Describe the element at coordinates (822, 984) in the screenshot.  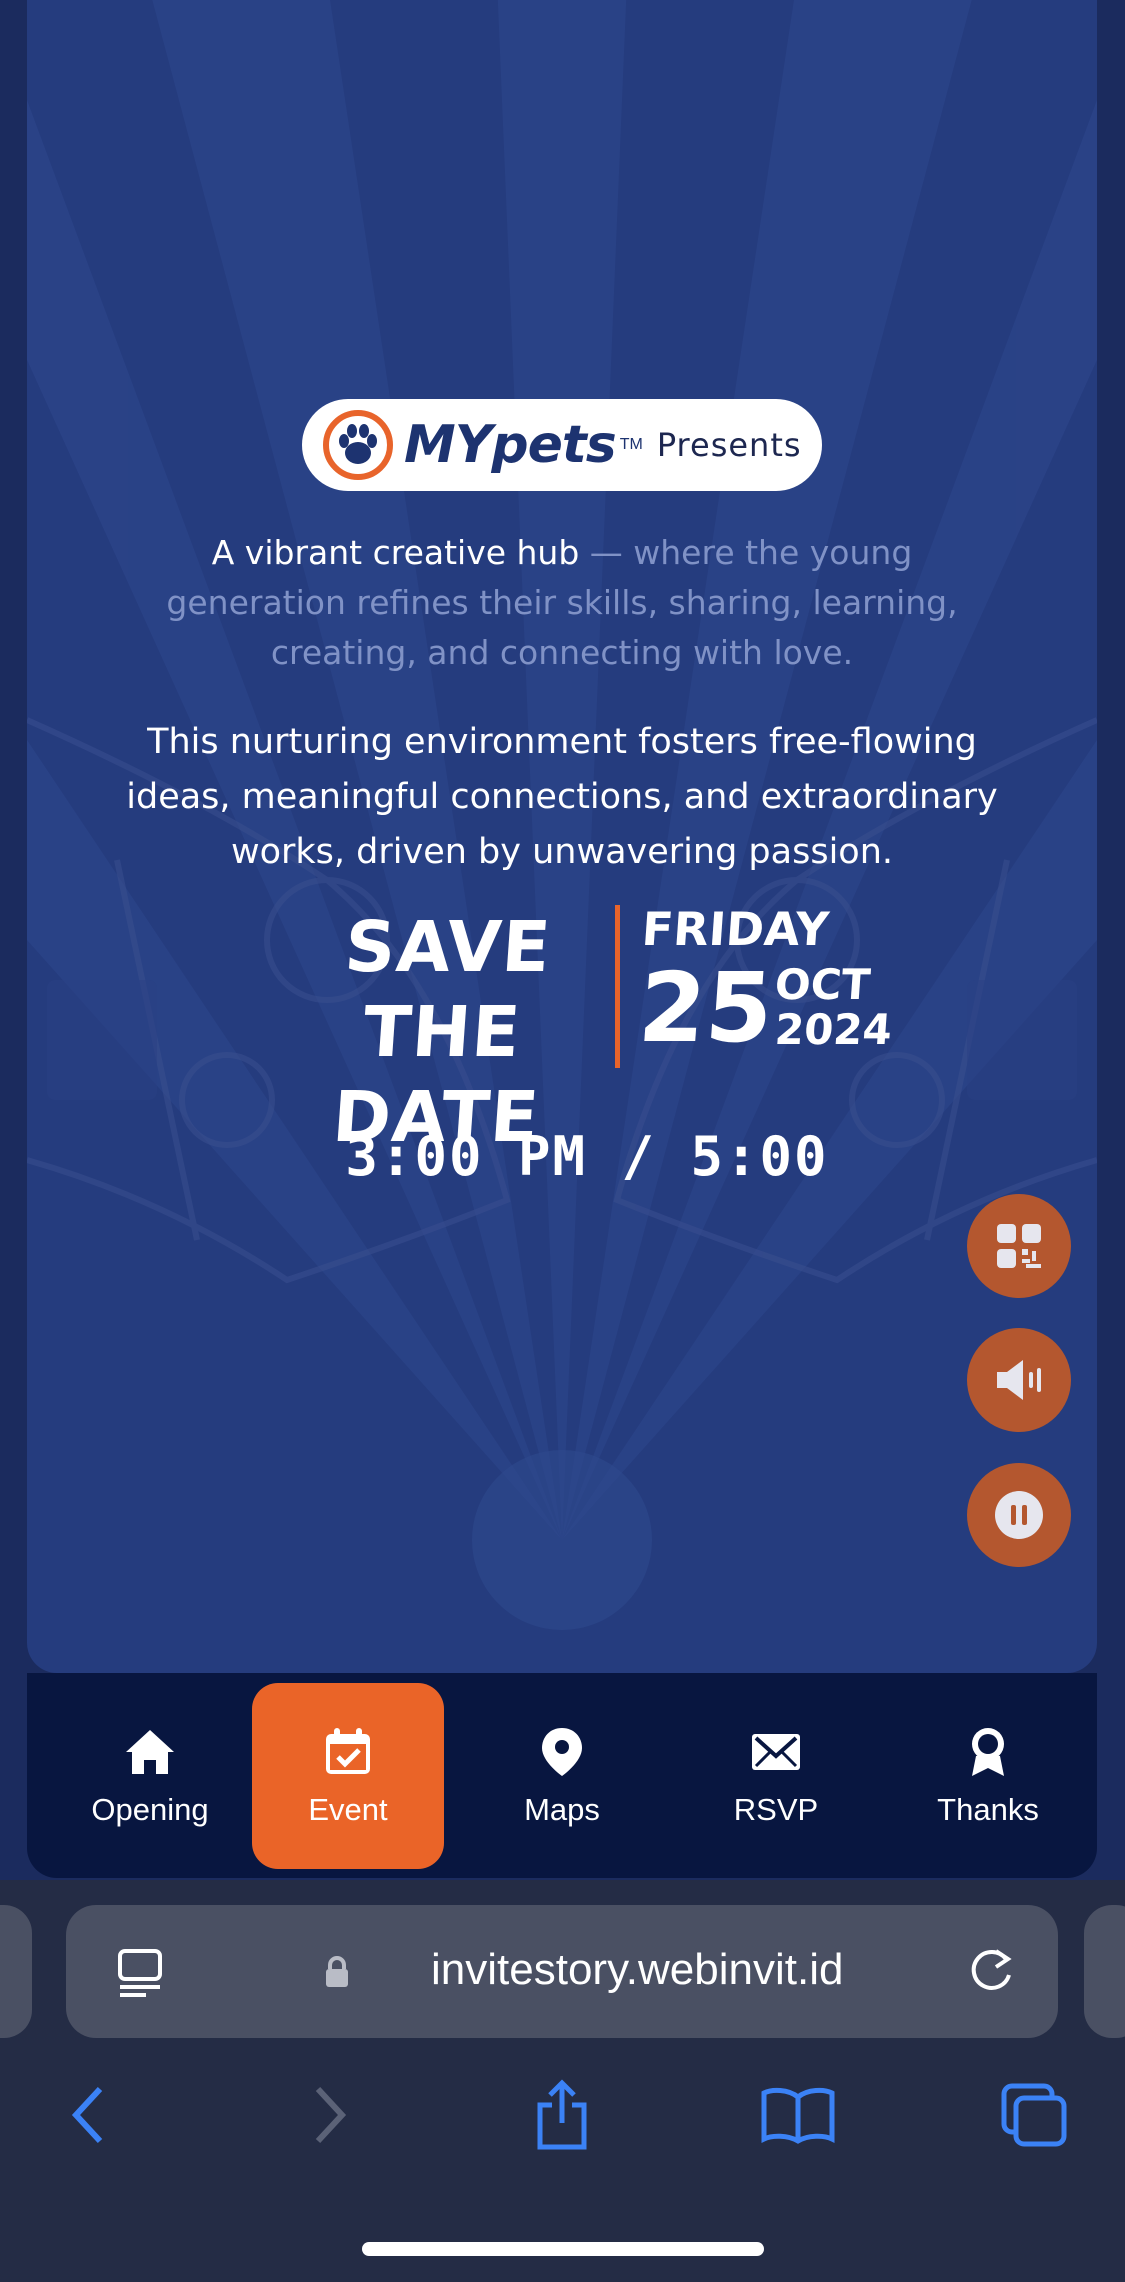
I see `event-month: OCT` at that location.